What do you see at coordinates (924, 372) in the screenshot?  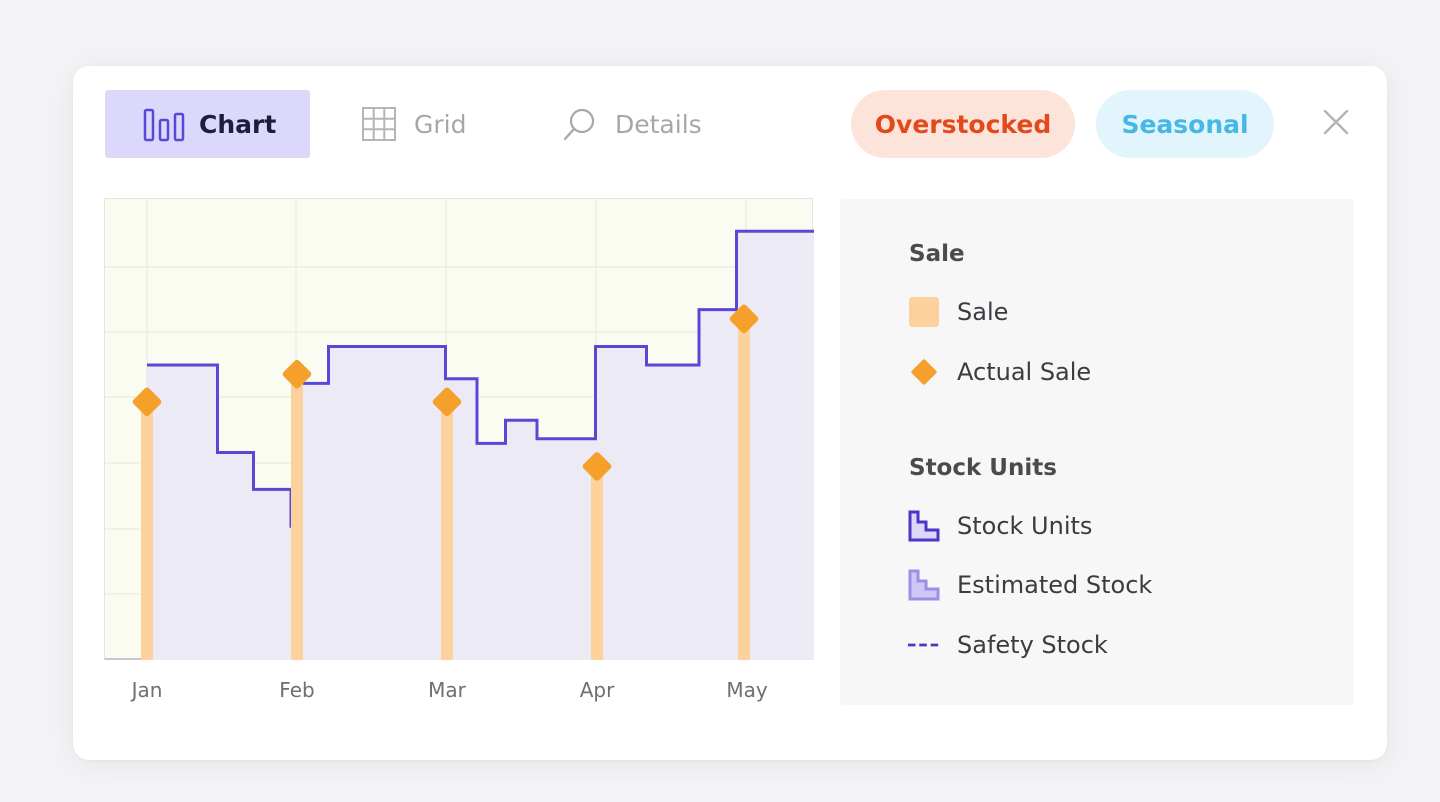 I see `diamond-marker-icon` at bounding box center [924, 372].